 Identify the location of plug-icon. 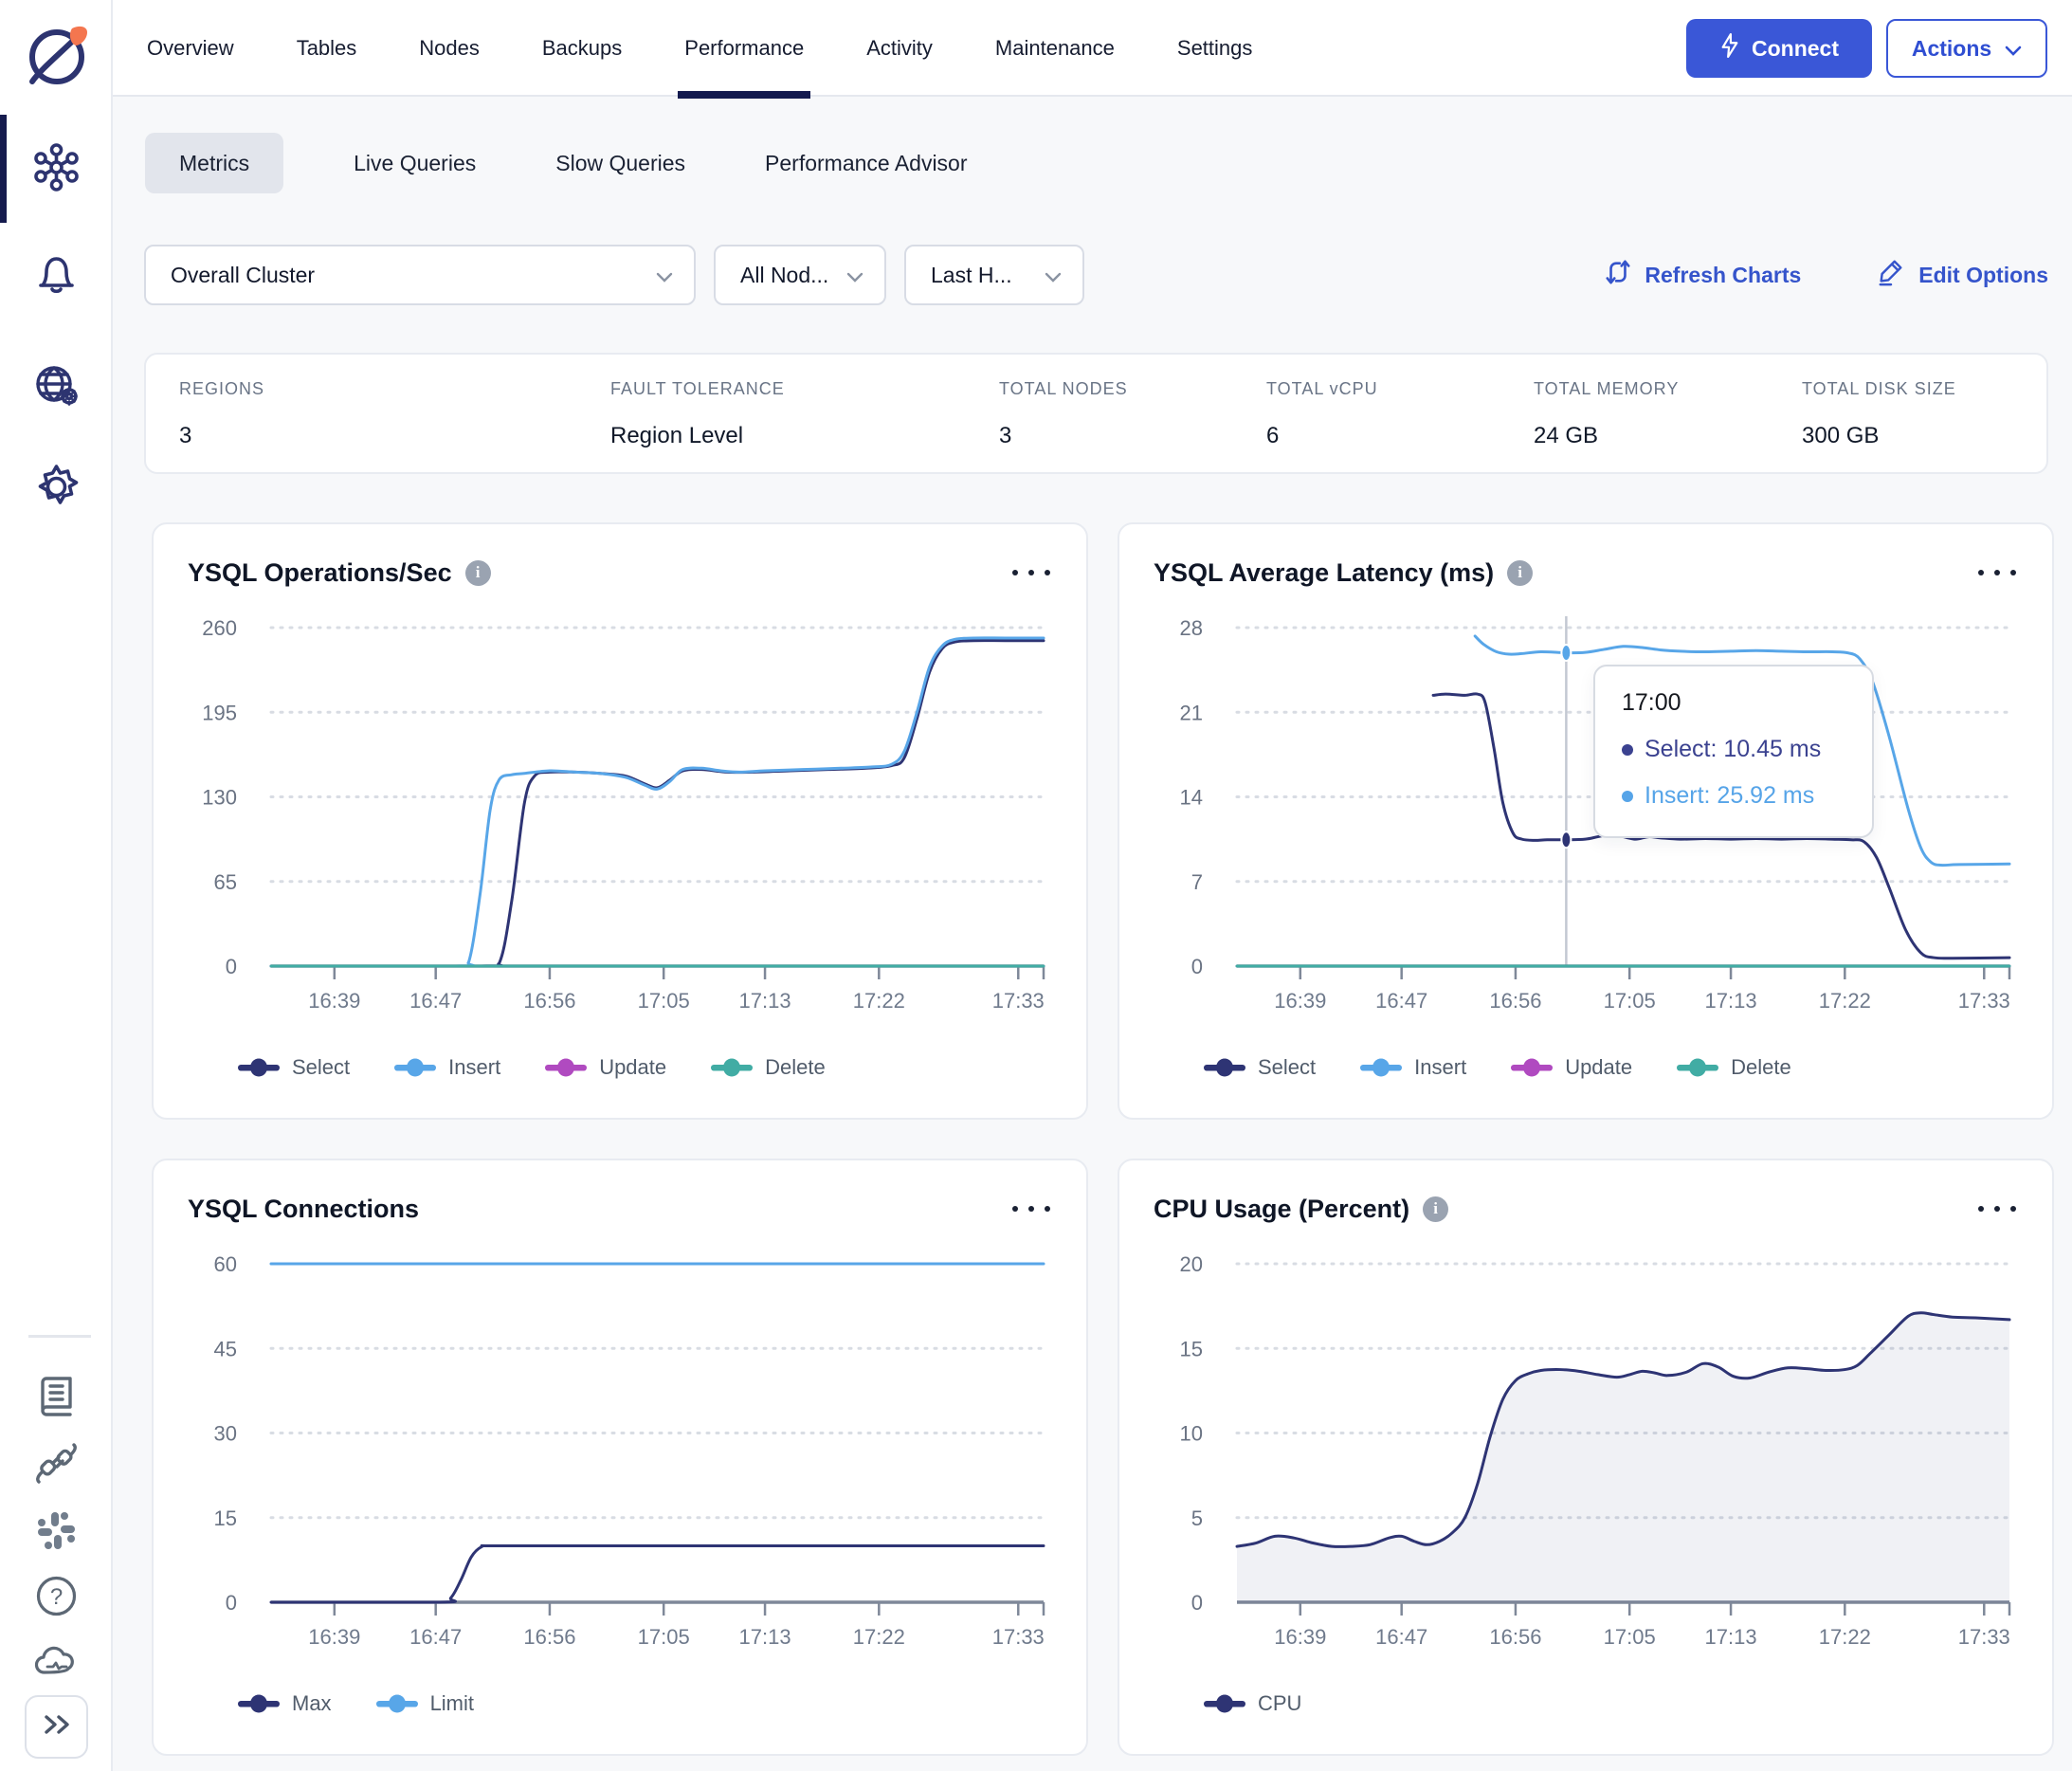
(56, 1465).